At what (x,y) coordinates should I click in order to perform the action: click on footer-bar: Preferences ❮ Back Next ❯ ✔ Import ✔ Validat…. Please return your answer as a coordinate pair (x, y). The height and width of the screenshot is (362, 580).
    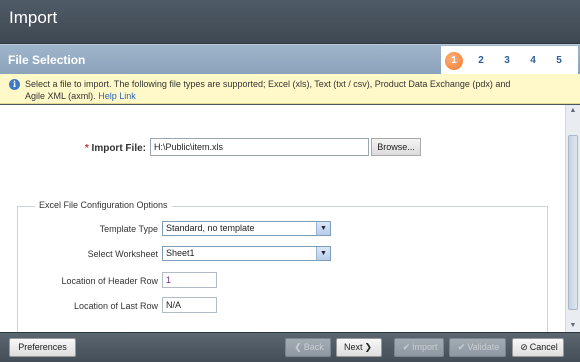
    Looking at the image, I should click on (290, 347).